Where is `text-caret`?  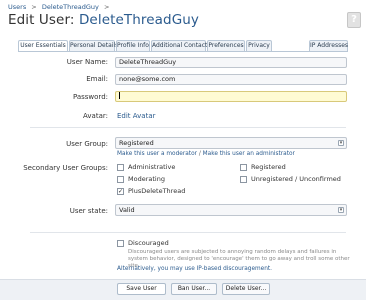
text-caret is located at coordinates (119, 95).